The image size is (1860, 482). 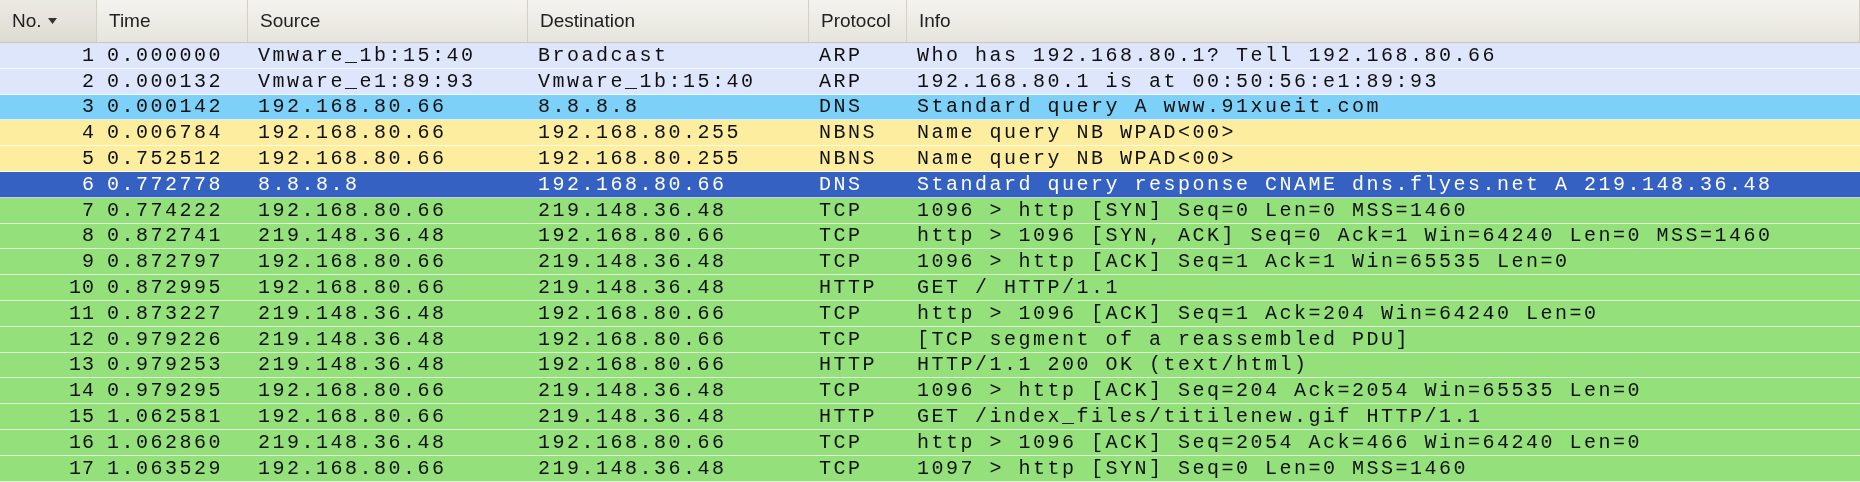 What do you see at coordinates (1200, 417) in the screenshot?
I see `table-cell-text: GET /index_files/titilenew.gif HTTP/1.1` at bounding box center [1200, 417].